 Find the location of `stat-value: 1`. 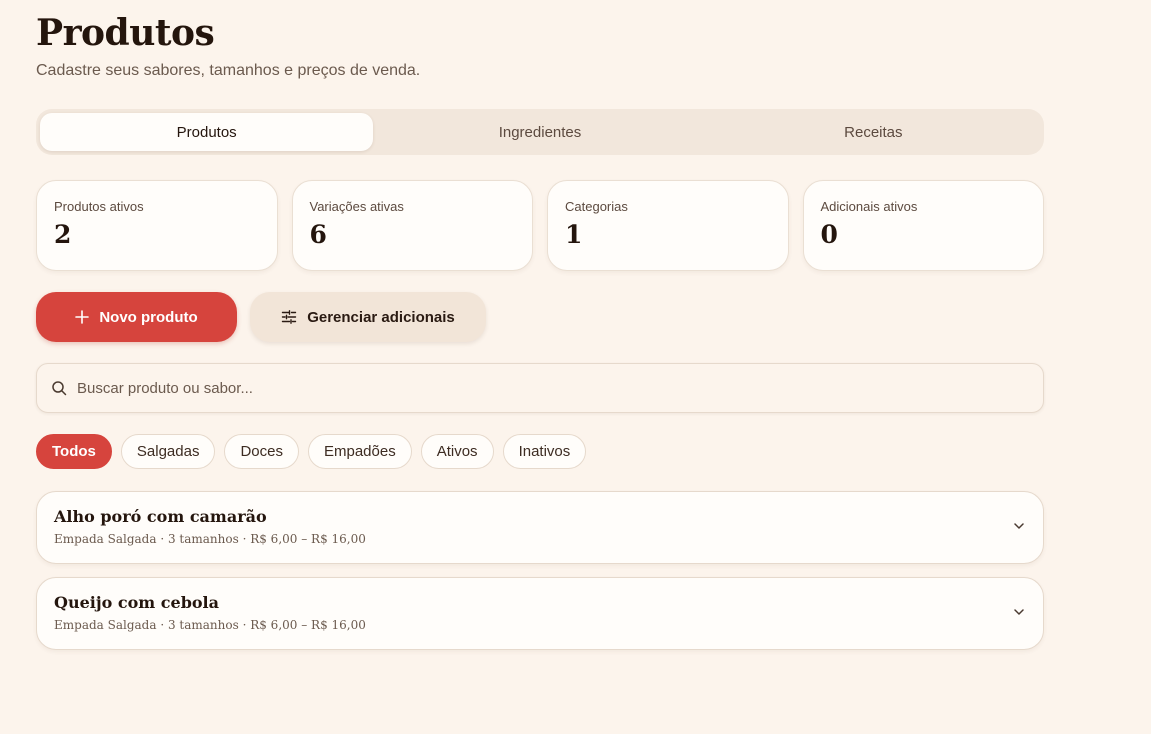

stat-value: 1 is located at coordinates (574, 234).